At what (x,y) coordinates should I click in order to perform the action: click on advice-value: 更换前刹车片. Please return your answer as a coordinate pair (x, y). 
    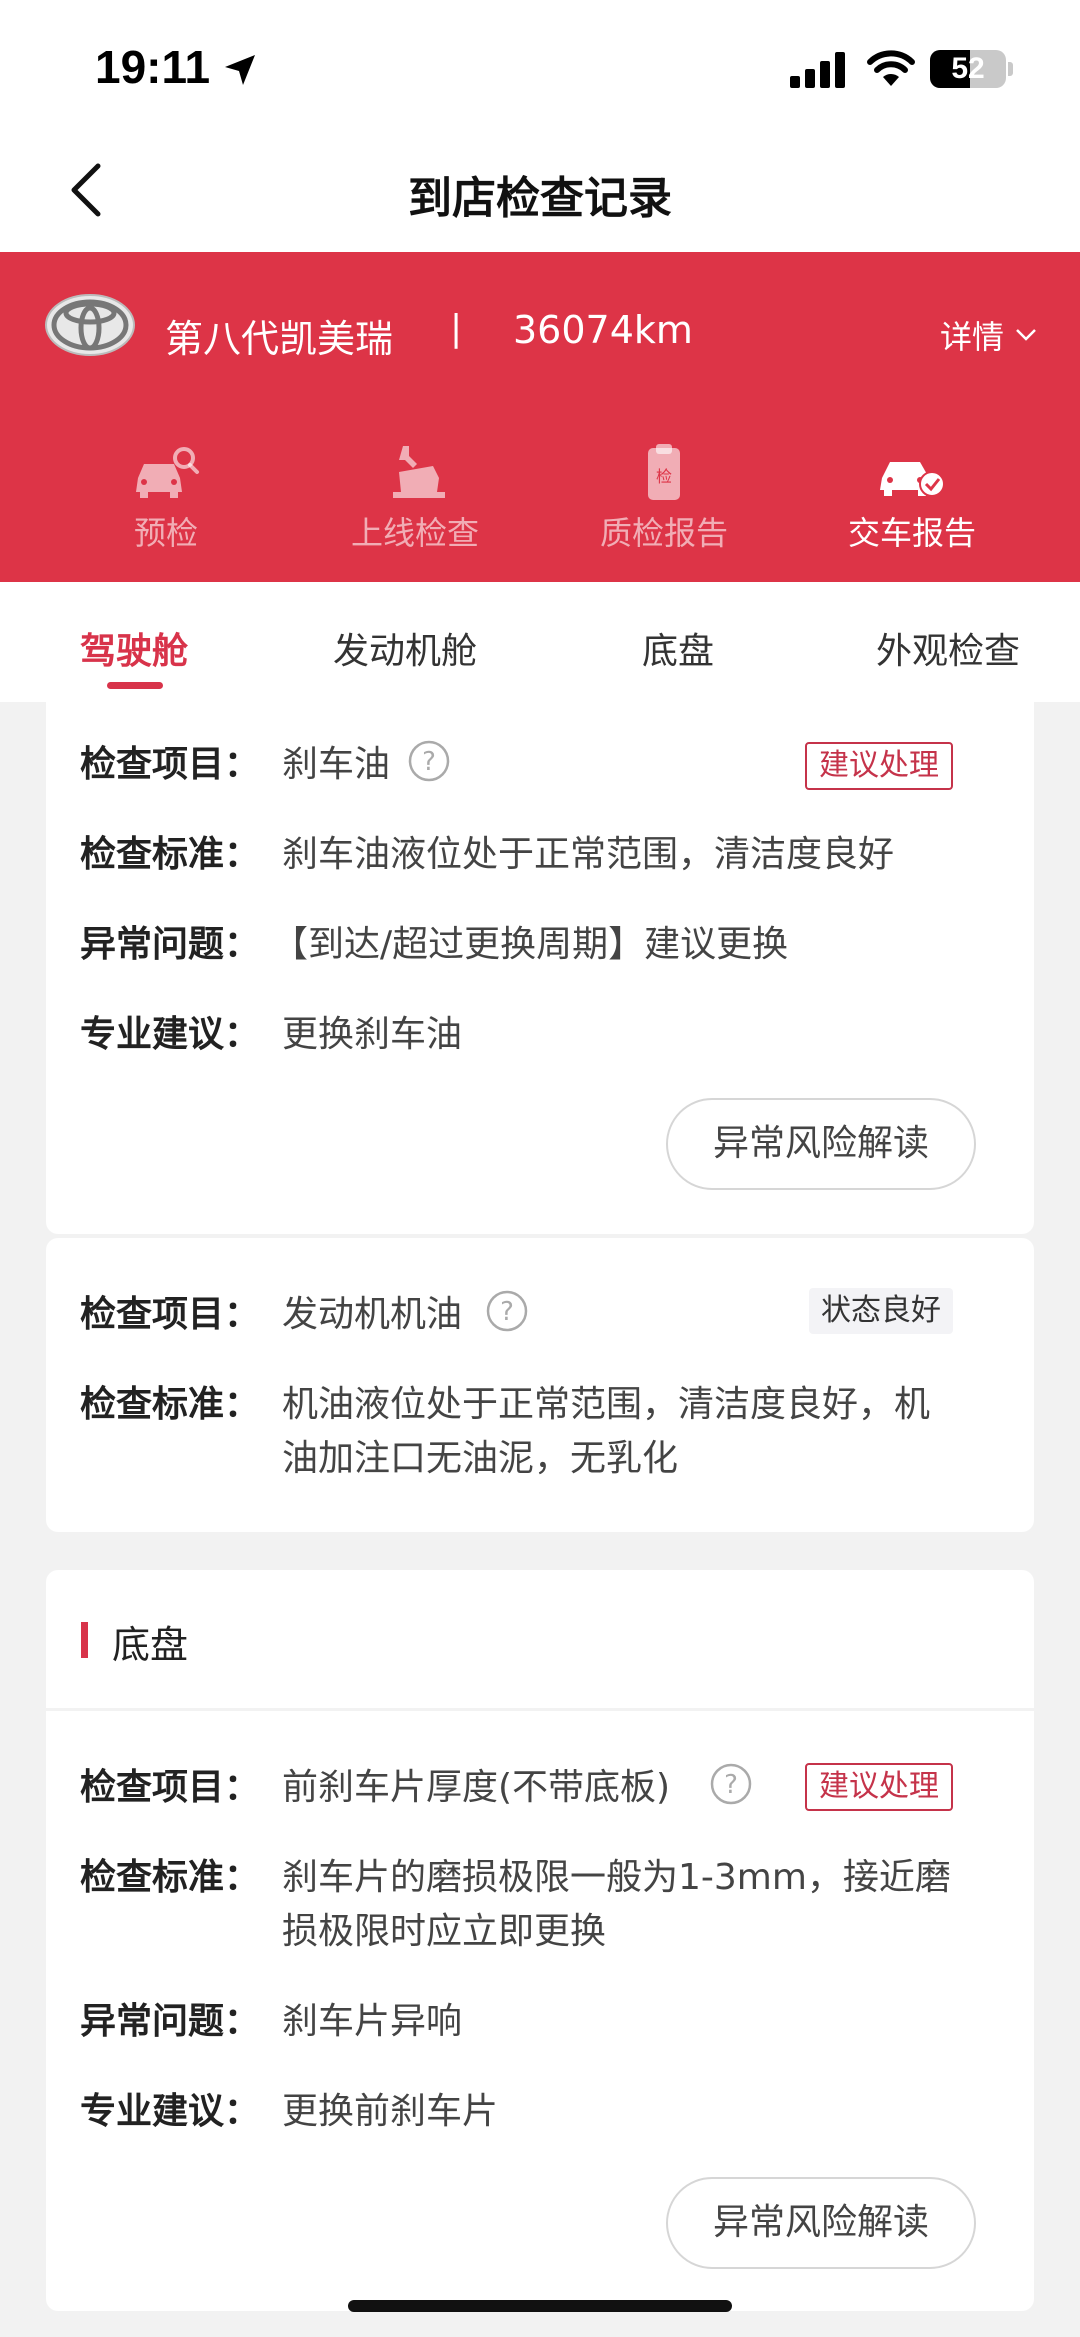
    Looking at the image, I should click on (390, 2111).